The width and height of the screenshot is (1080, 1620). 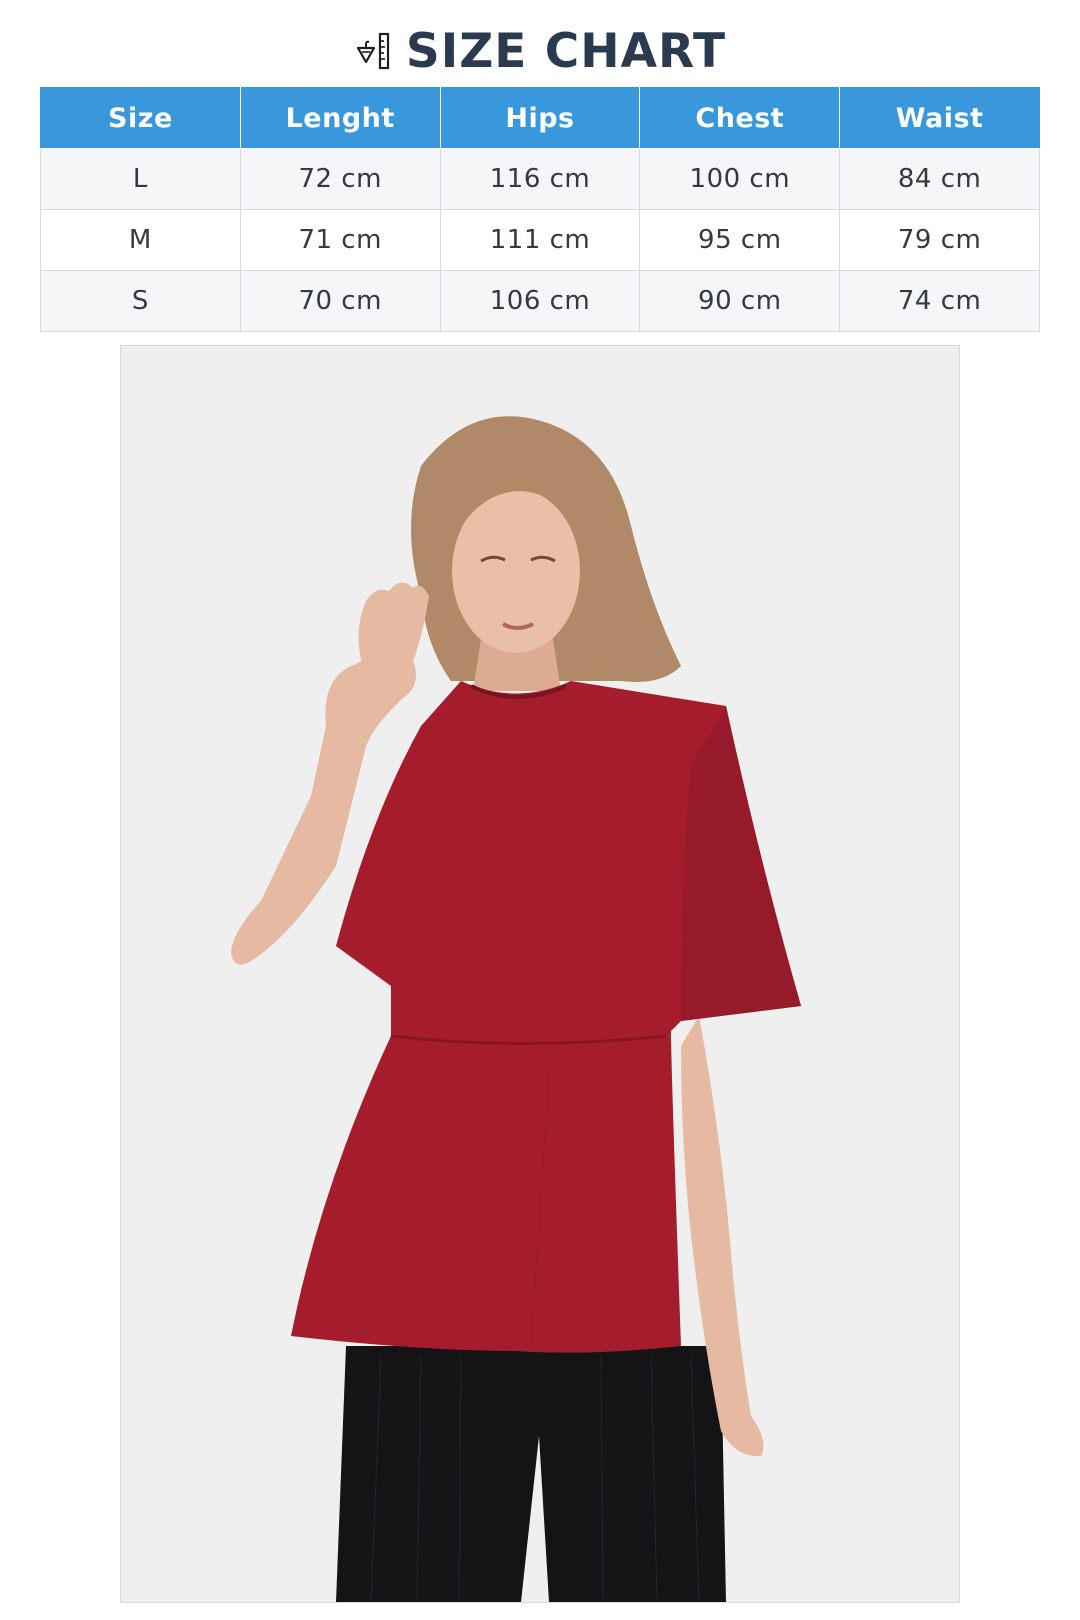 I want to click on cell-waist: 84 cm, so click(x=939, y=179).